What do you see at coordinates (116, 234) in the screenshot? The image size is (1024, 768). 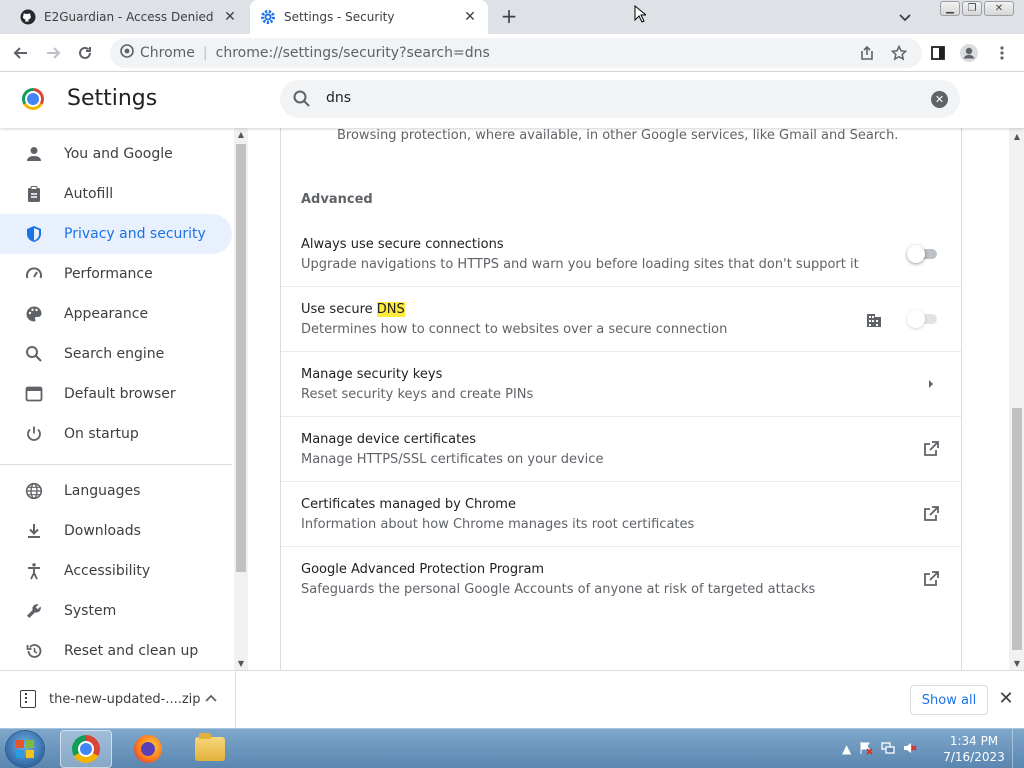 I see `sidebar-item-privacy-and-security: Privacy and security` at bounding box center [116, 234].